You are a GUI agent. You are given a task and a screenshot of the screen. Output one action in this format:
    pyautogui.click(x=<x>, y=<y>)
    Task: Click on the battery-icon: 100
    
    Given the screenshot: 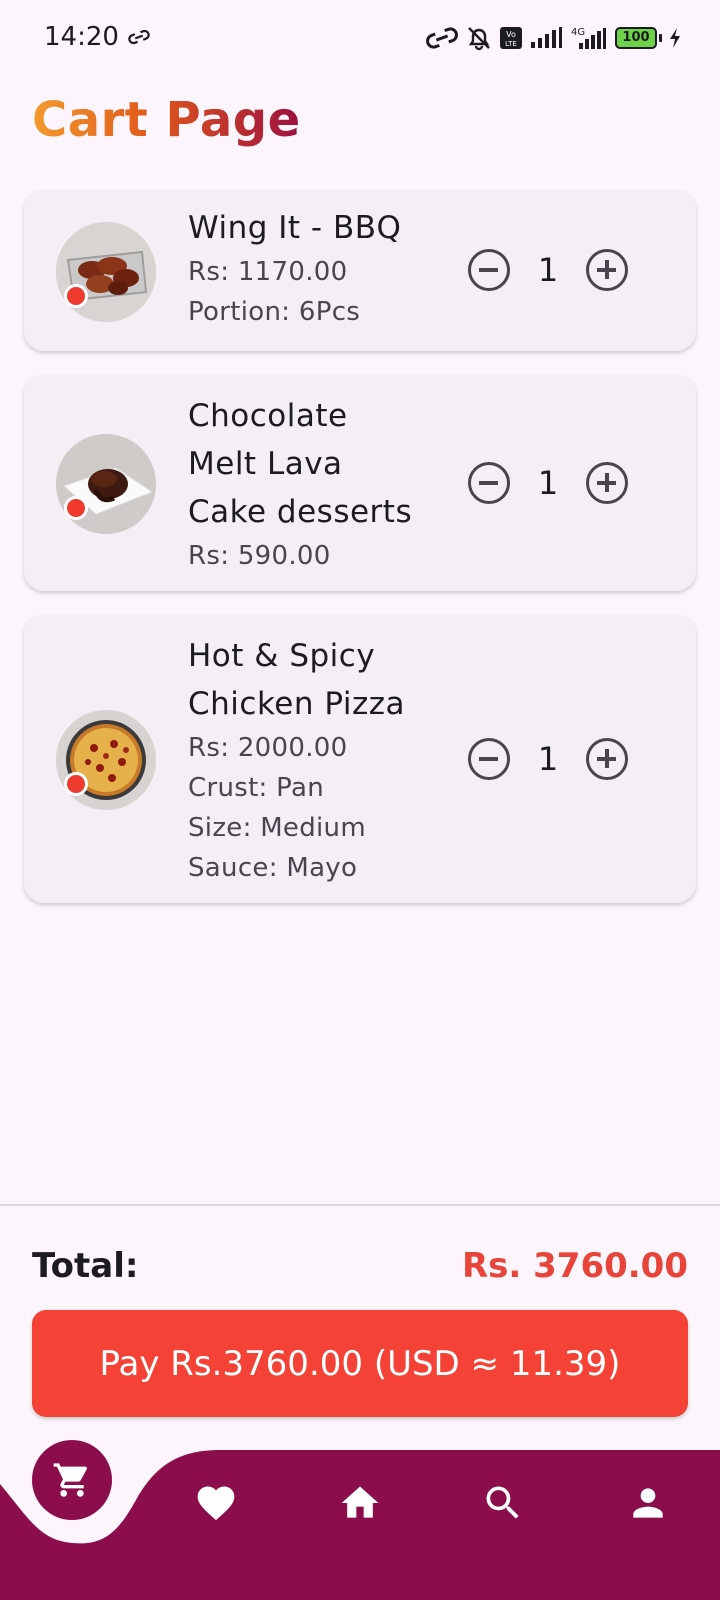 What is the action you would take?
    pyautogui.click(x=638, y=38)
    